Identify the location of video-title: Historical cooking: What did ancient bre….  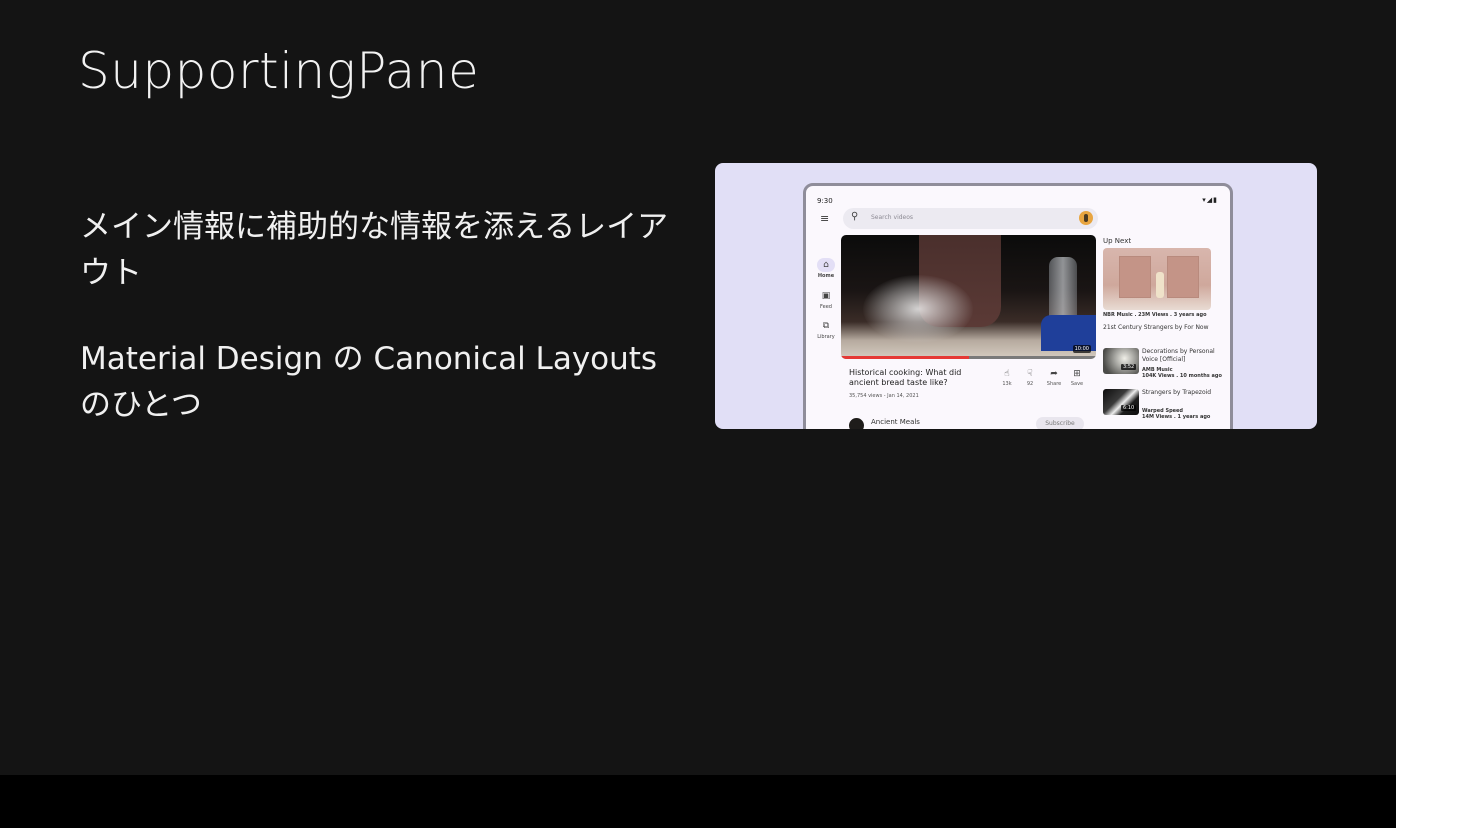
(905, 377).